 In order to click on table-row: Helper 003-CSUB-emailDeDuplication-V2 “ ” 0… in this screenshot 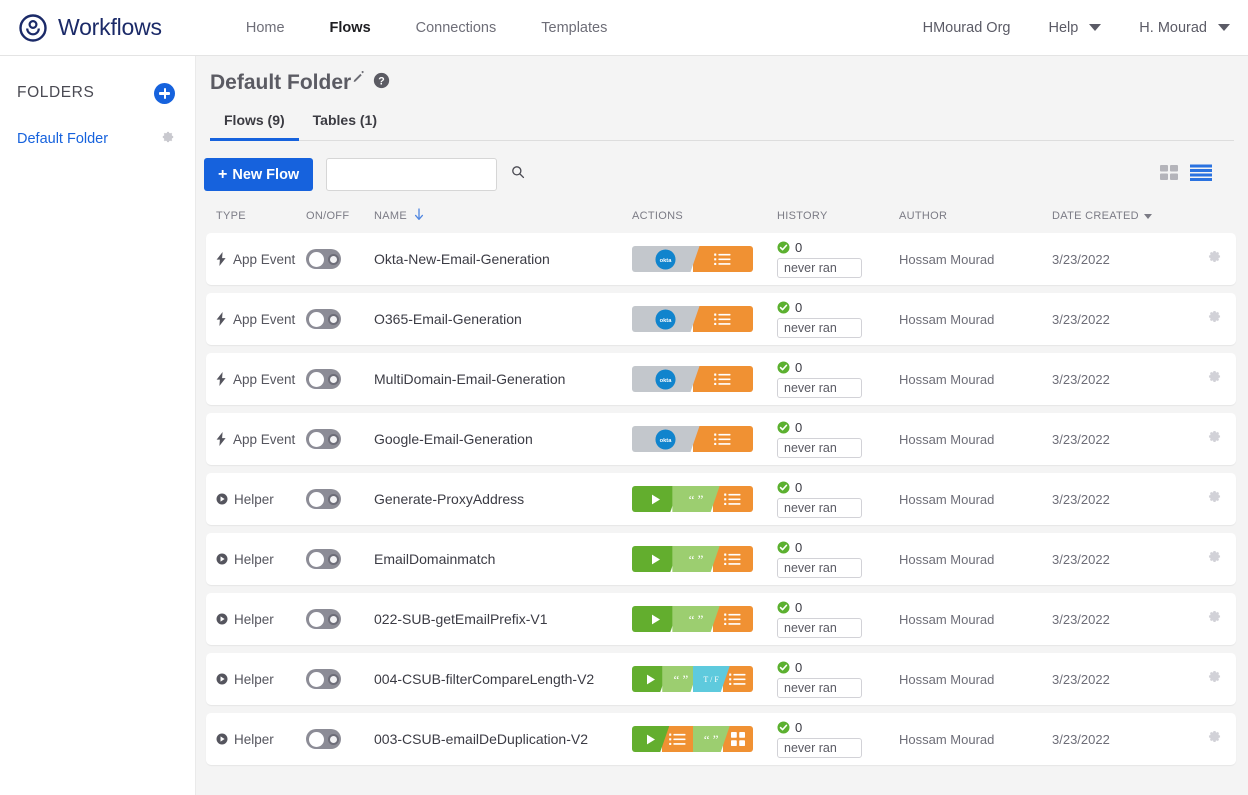, I will do `click(721, 739)`.